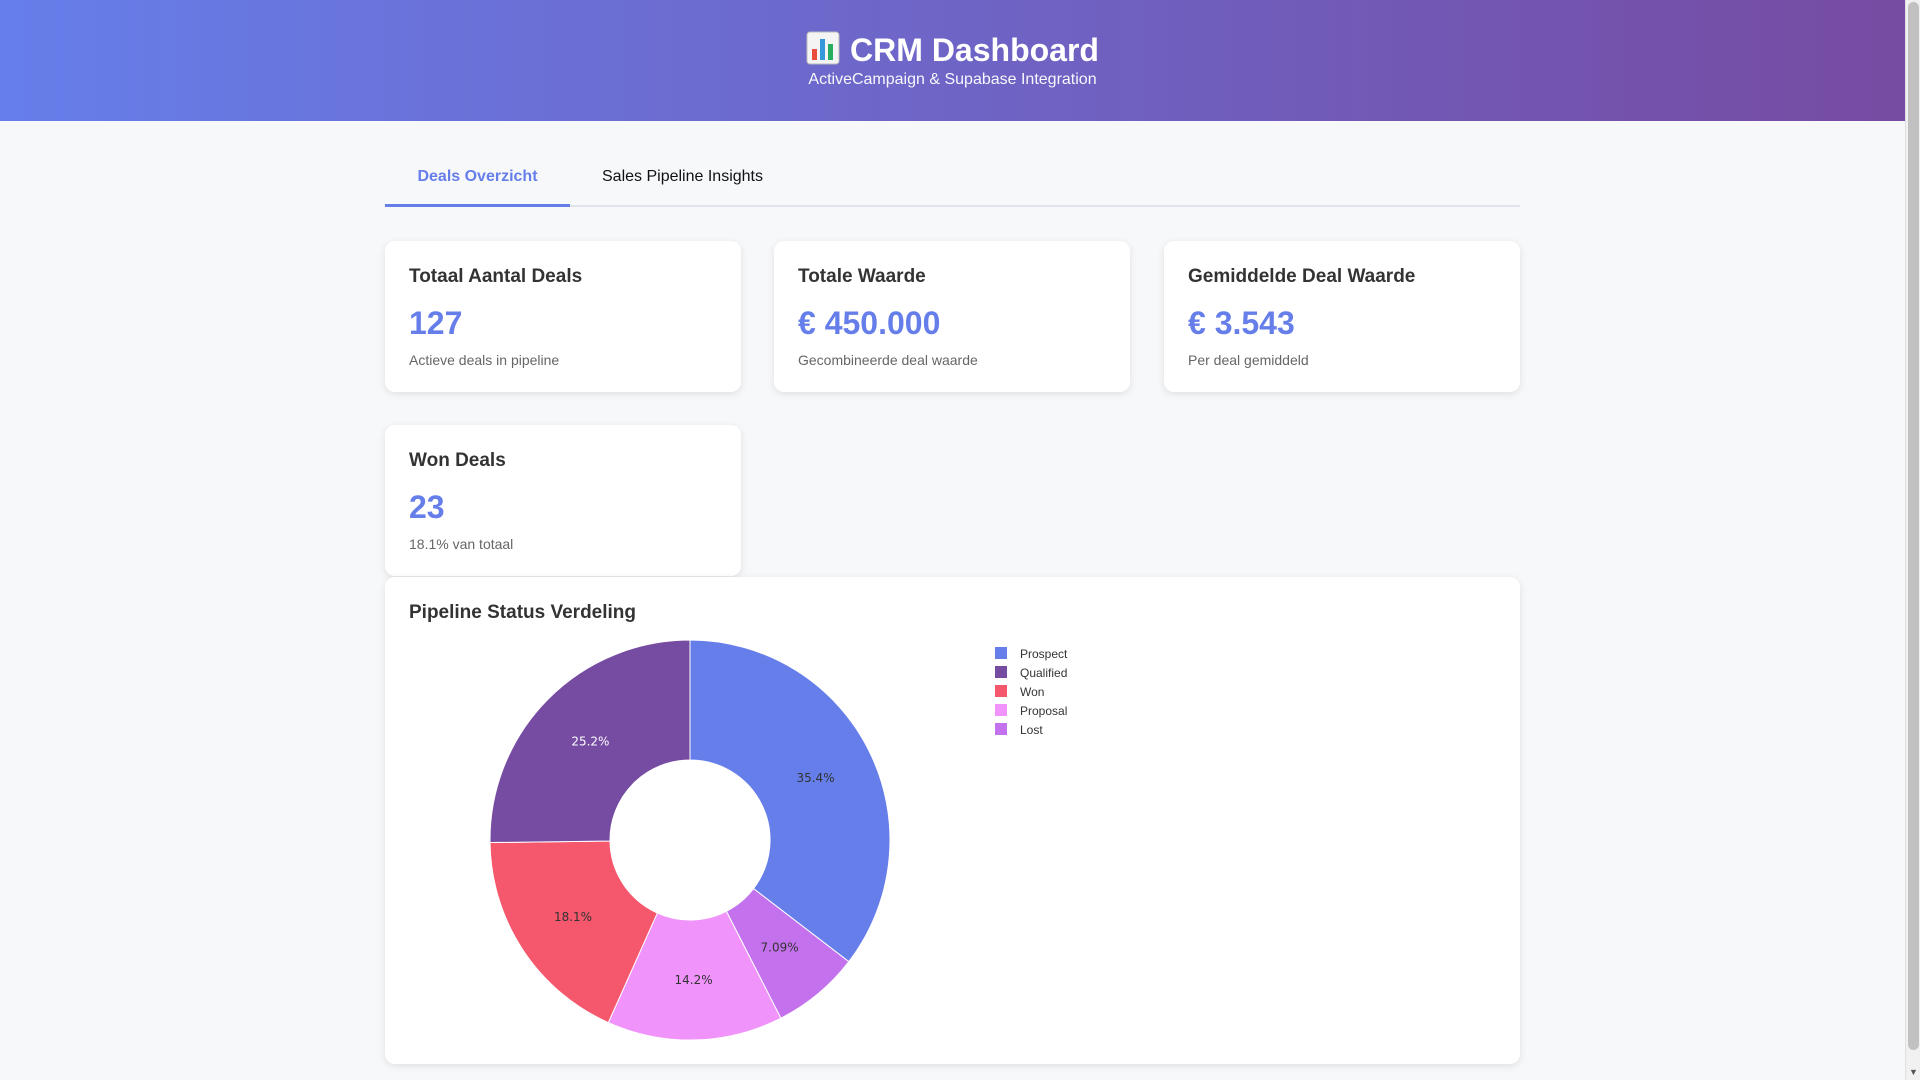 The height and width of the screenshot is (1080, 1920). I want to click on legend-item-prospect: Prospect, so click(1031, 654).